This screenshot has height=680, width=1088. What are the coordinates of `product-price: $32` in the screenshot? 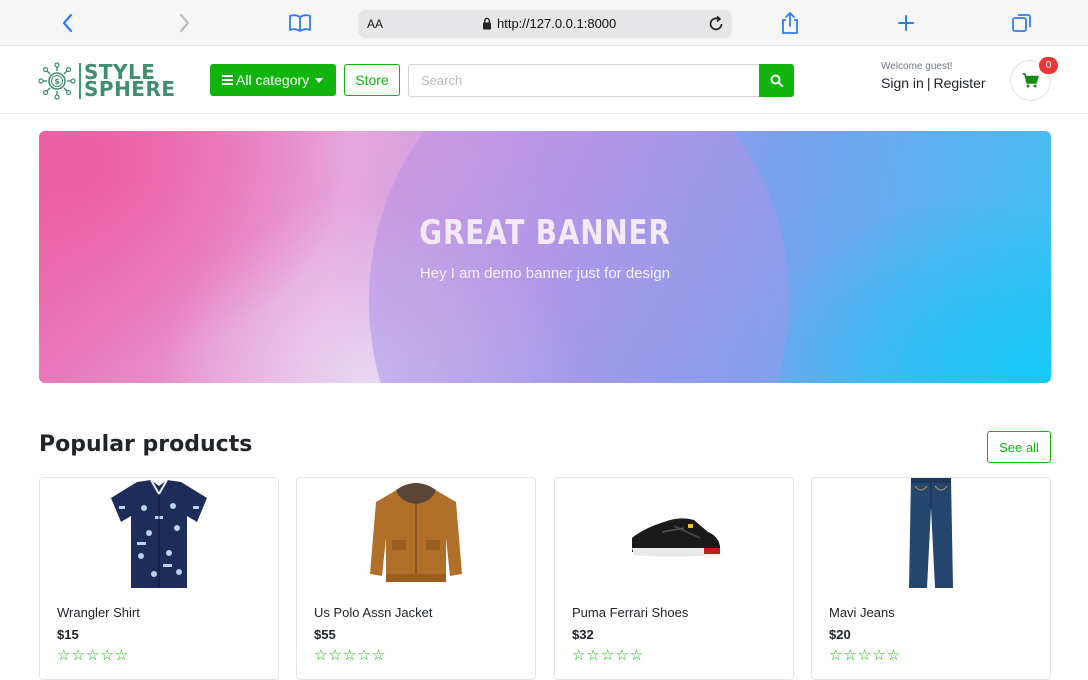 It's located at (583, 634).